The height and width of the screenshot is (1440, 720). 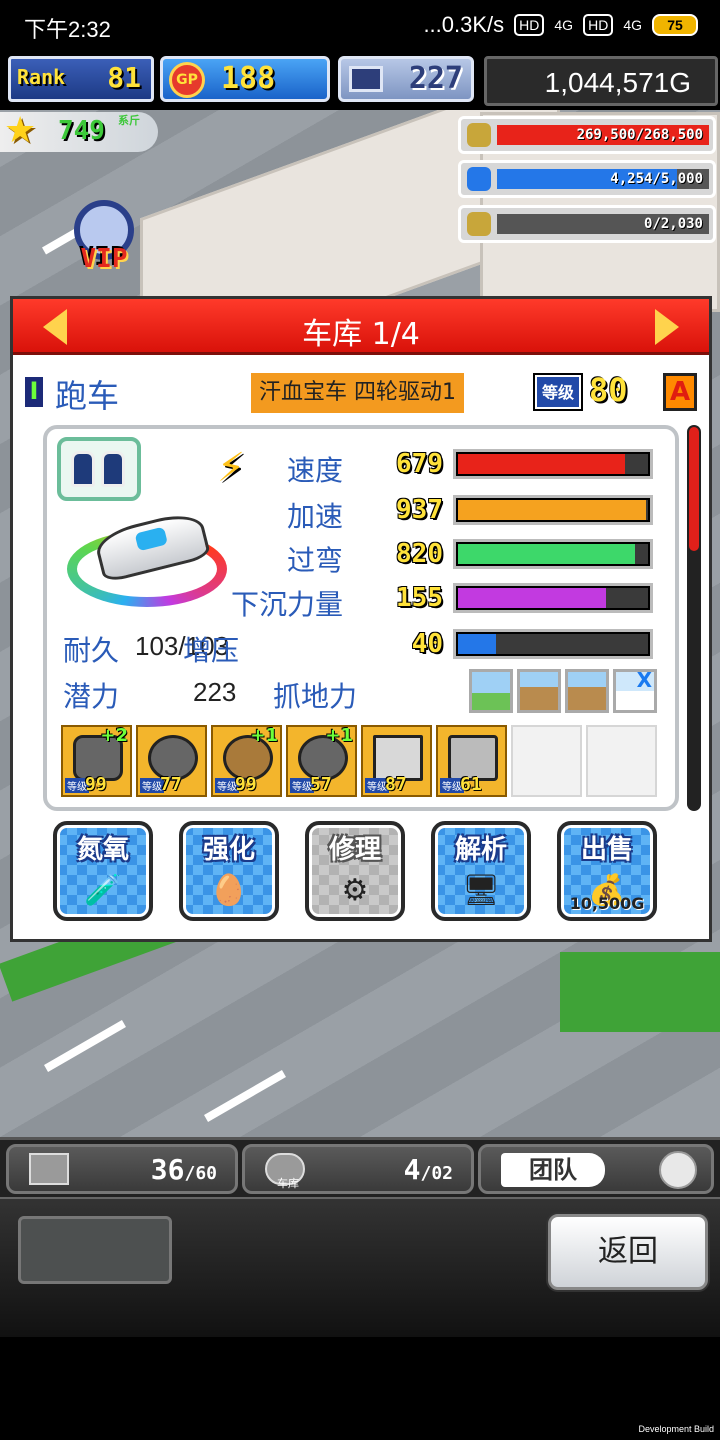 I want to click on signal-icon: 4G, so click(x=564, y=25).